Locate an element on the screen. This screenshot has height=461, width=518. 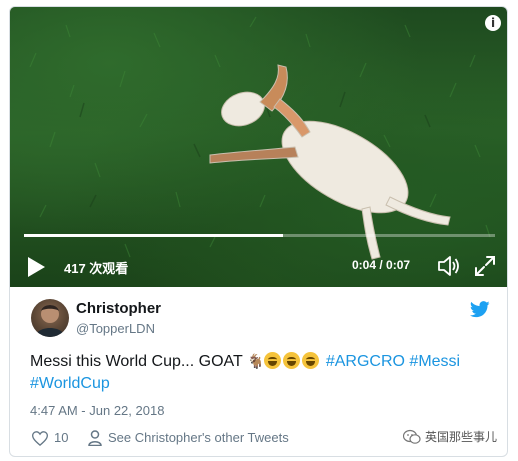
video-progress-bar is located at coordinates (259, 235).